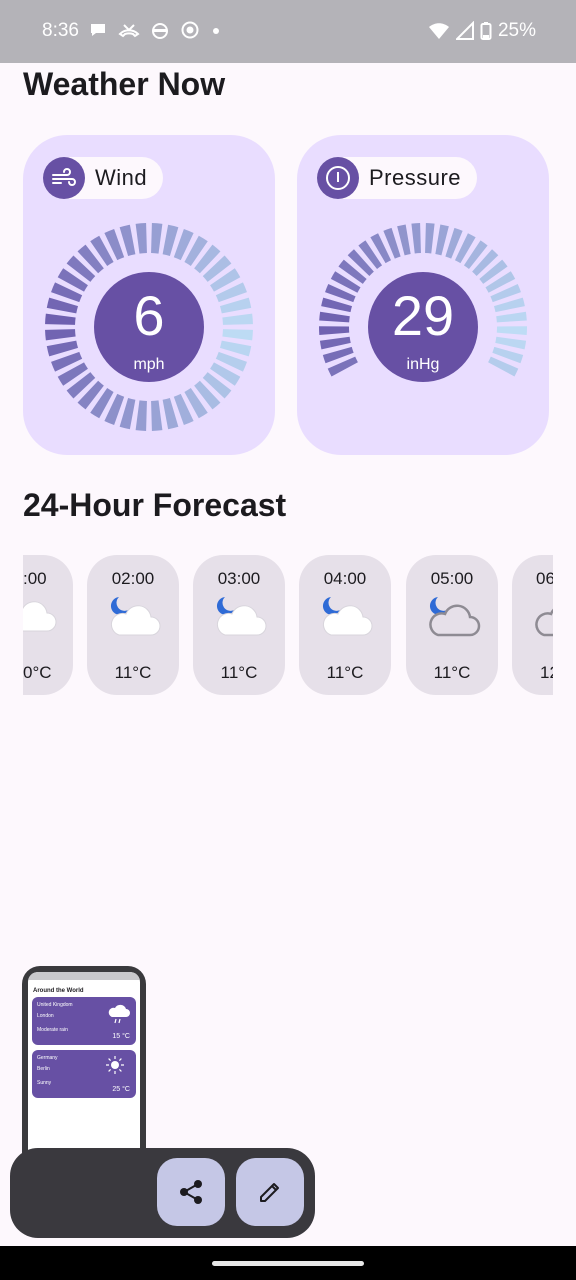  What do you see at coordinates (119, 1014) in the screenshot?
I see `rain-cloud-icon` at bounding box center [119, 1014].